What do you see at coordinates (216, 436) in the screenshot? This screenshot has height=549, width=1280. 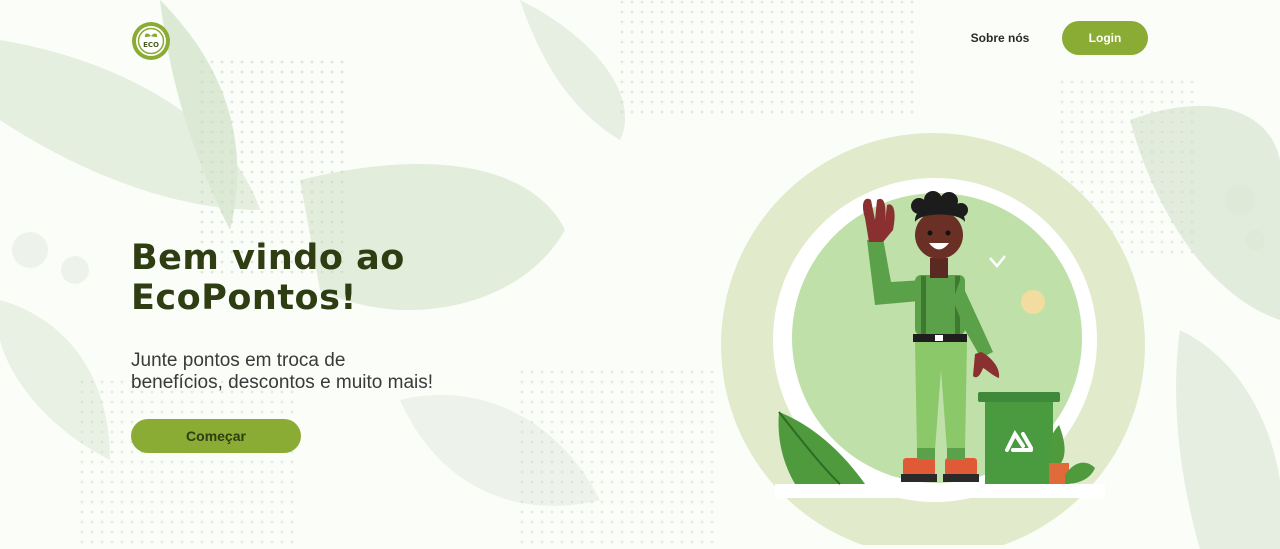 I see `start-button: Começar` at bounding box center [216, 436].